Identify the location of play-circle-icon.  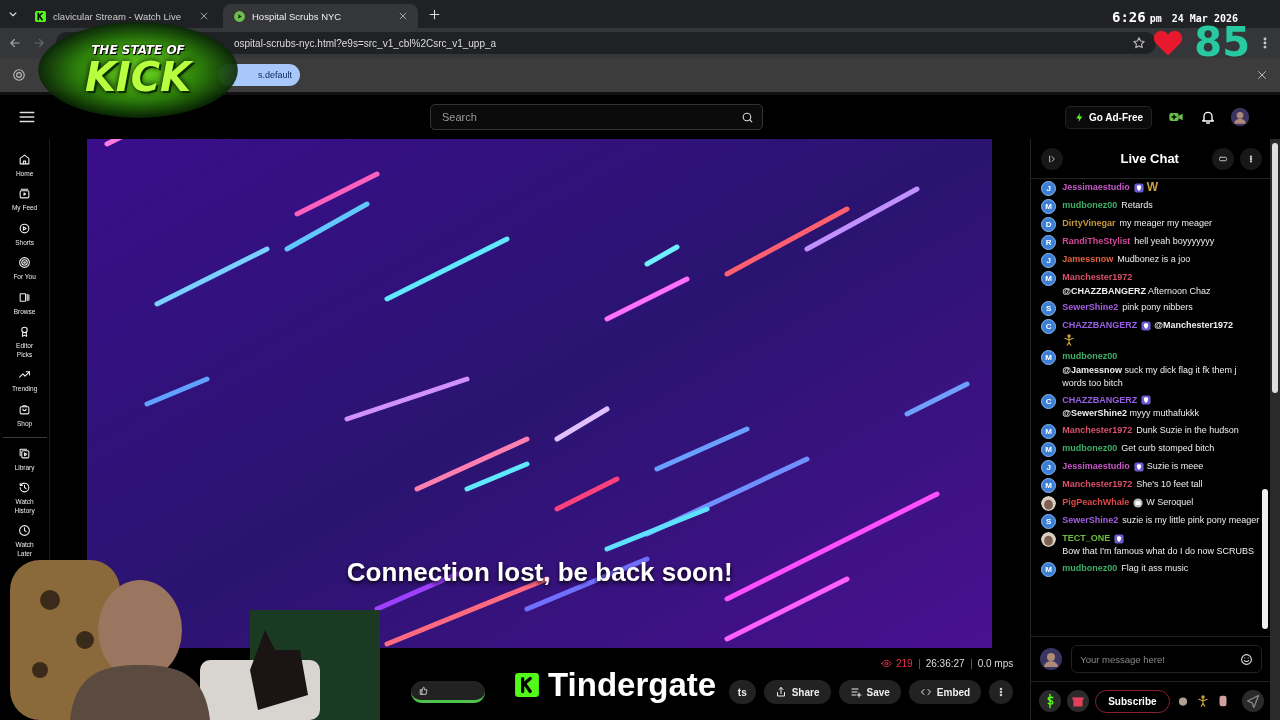
(25, 228).